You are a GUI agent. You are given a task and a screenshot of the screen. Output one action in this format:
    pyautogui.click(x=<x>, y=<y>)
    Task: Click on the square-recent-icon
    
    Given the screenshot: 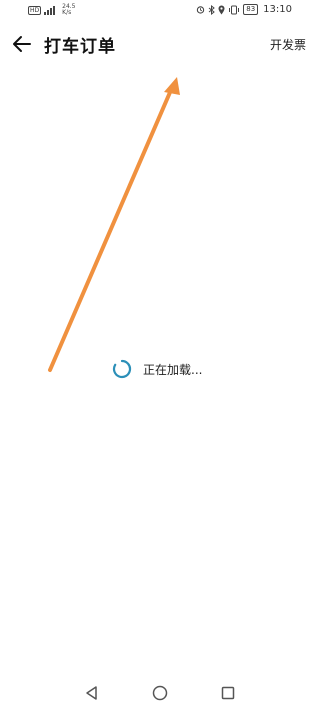 What is the action you would take?
    pyautogui.click(x=228, y=693)
    